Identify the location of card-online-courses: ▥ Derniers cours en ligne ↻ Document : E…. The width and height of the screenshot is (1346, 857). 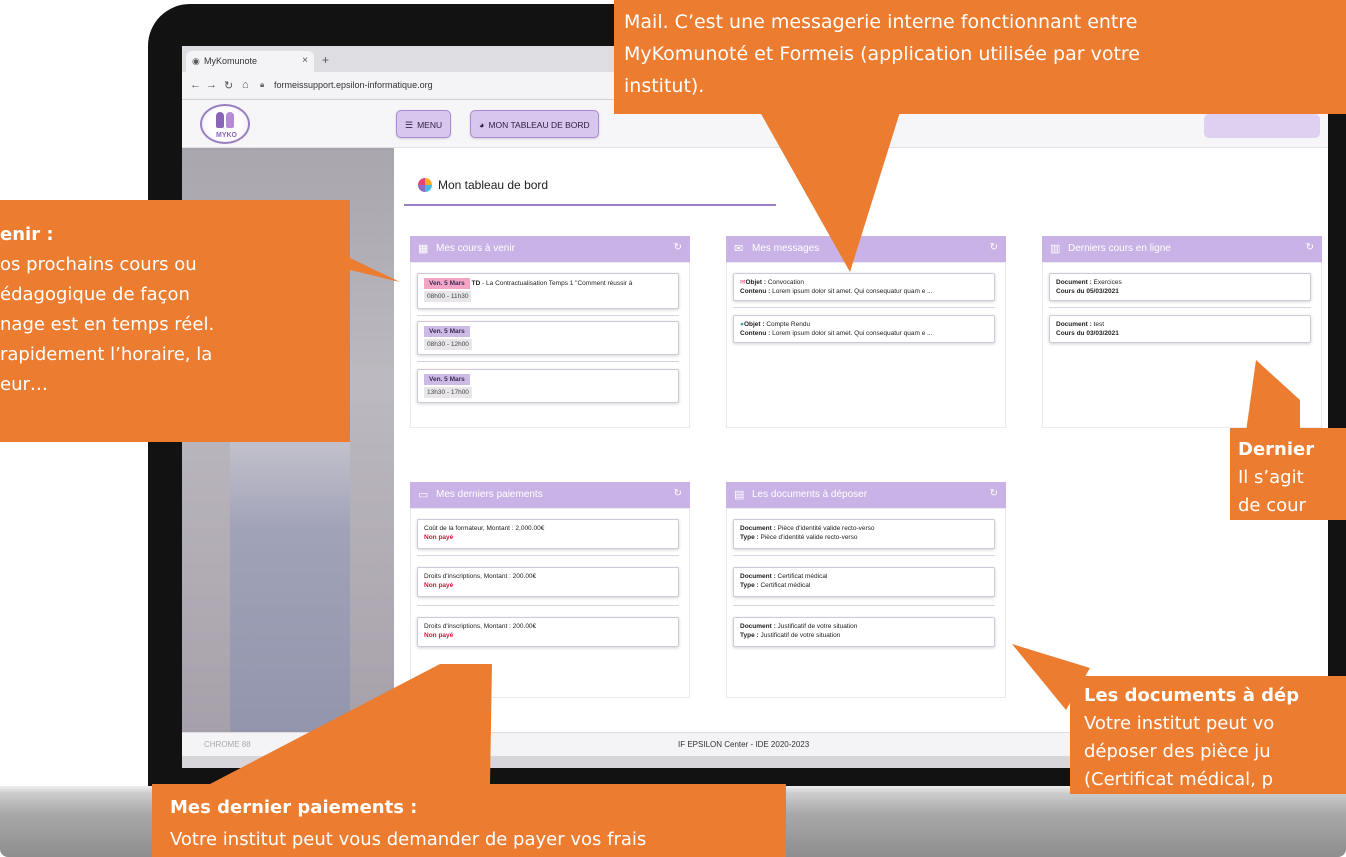
(1182, 332).